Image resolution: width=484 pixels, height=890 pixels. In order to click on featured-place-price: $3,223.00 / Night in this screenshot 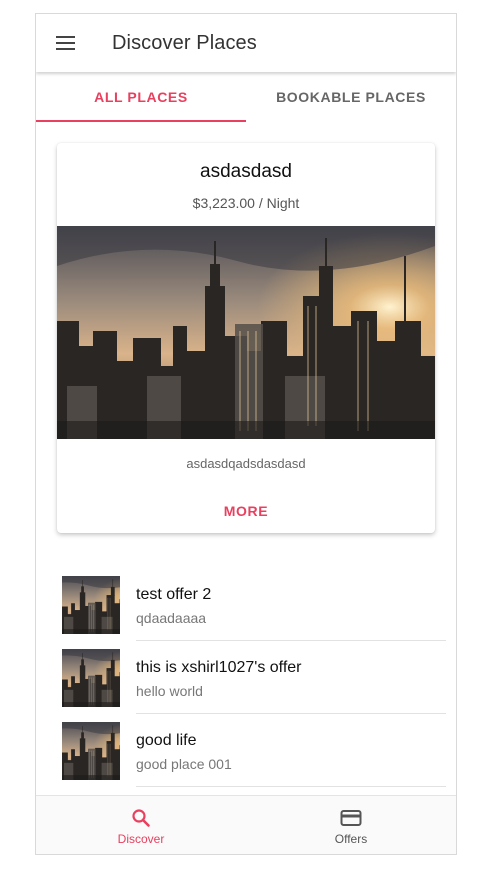, I will do `click(246, 203)`.